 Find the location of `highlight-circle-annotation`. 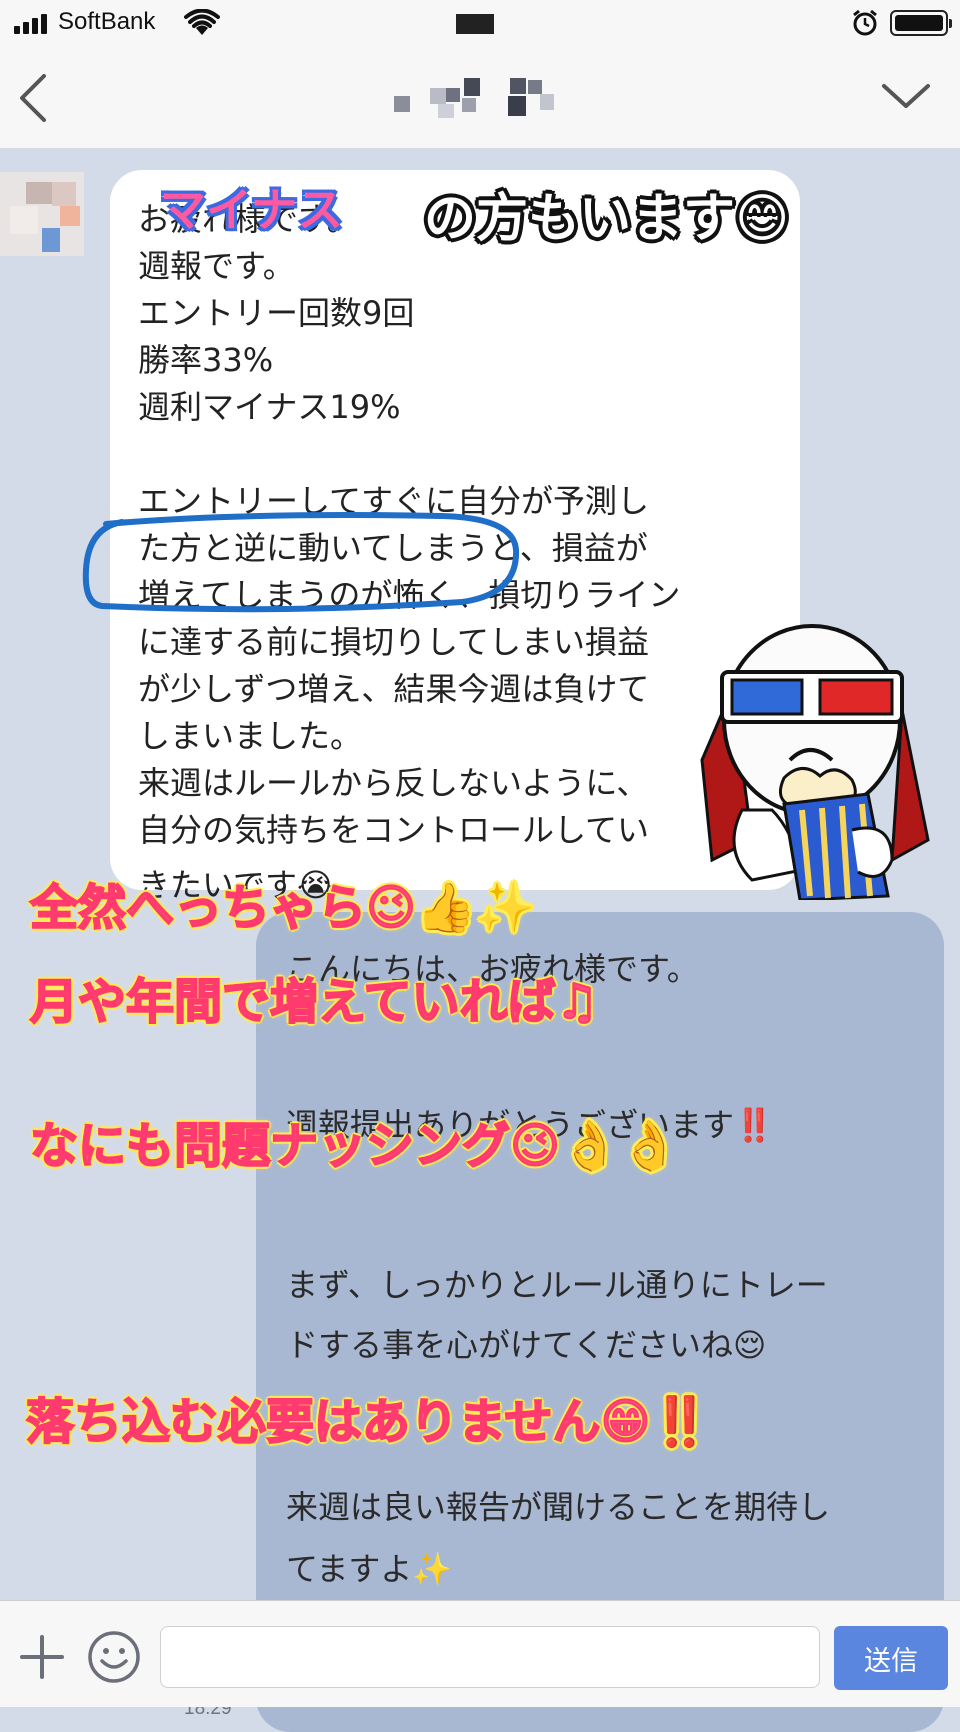

highlight-circle-annotation is located at coordinates (301, 562).